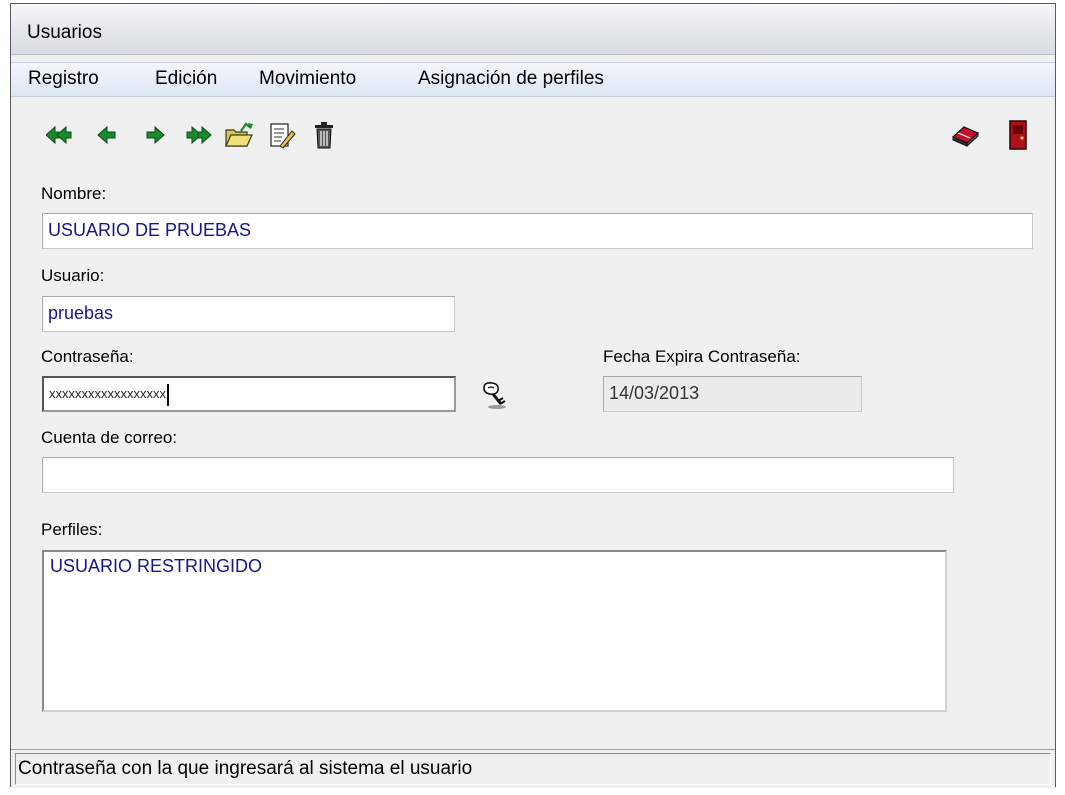 The height and width of the screenshot is (795, 1065). I want to click on show-password-button, so click(496, 395).